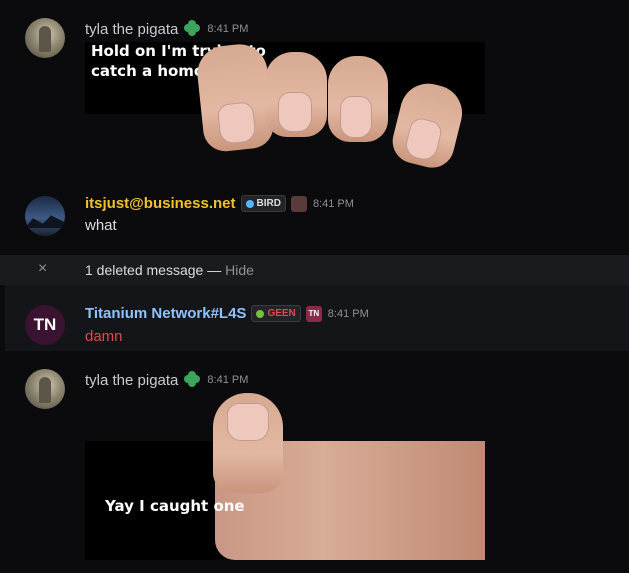 Image resolution: width=629 pixels, height=573 pixels. I want to click on message-text: damn, so click(104, 336).